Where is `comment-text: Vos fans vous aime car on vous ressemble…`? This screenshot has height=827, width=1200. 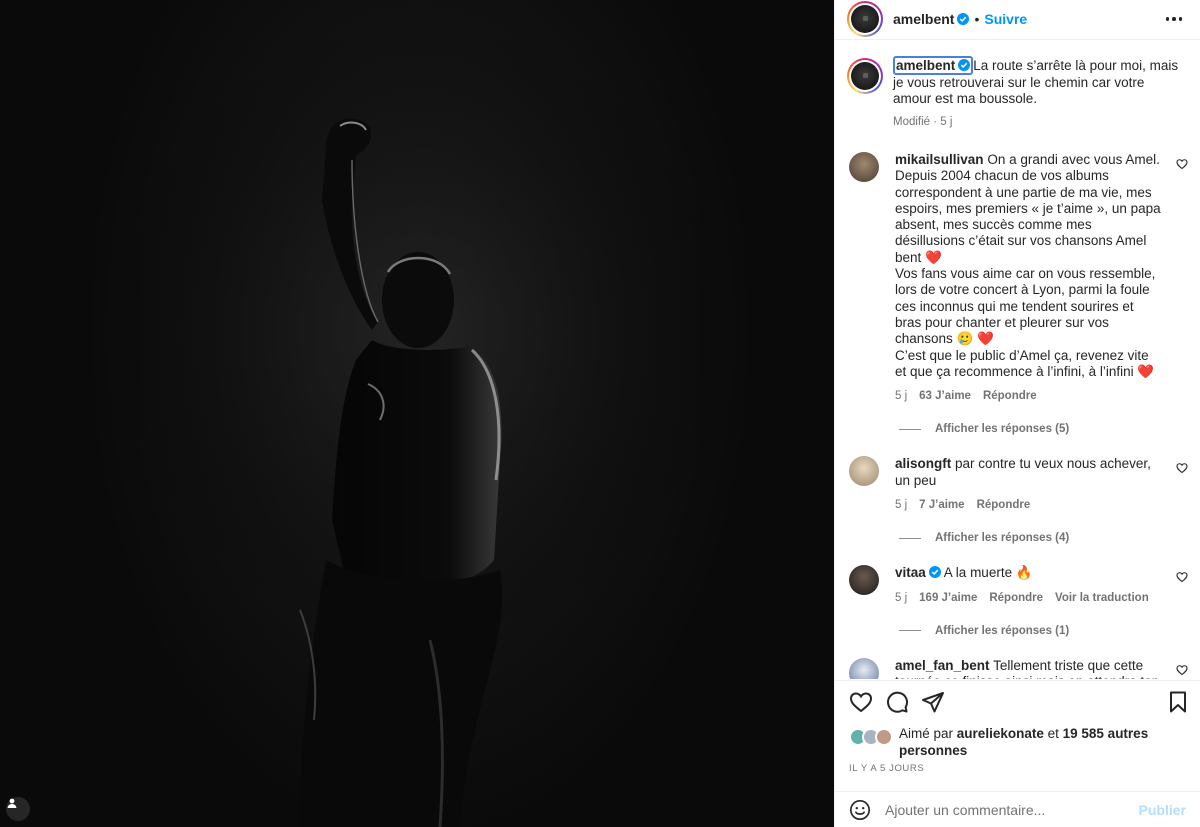 comment-text: Vos fans vous aime car on vous ressemble… is located at coordinates (1025, 306).